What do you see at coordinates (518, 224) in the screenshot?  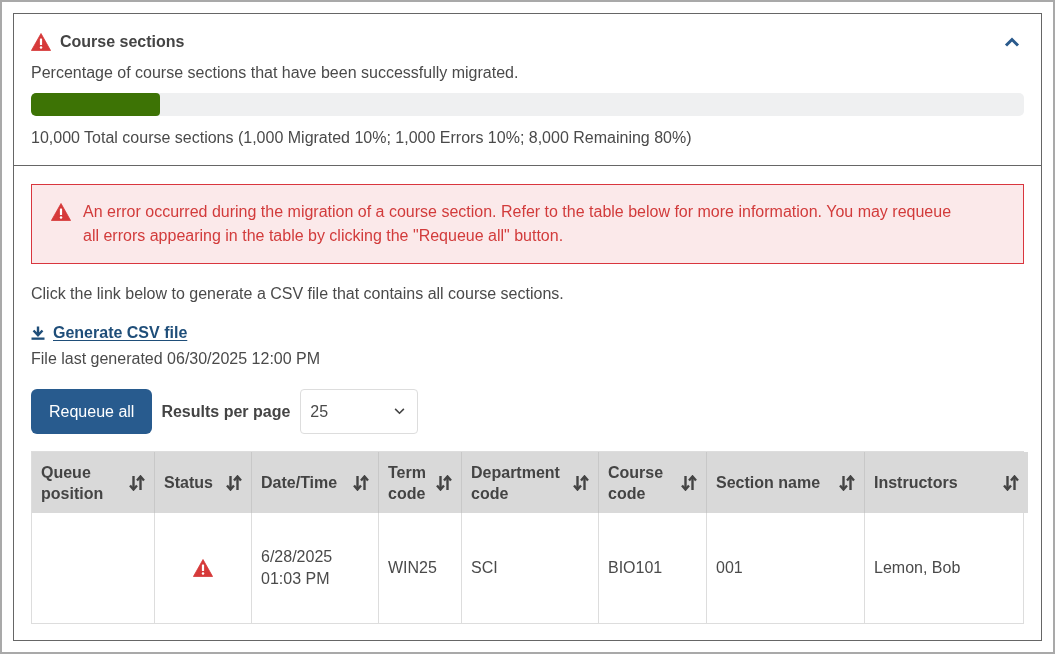 I see `error-message: An error occurred during the migration of a course section. Refer to the table below for more information. You may requeue all errors appearing in the table by clicking the "Requeue all" button.` at bounding box center [518, 224].